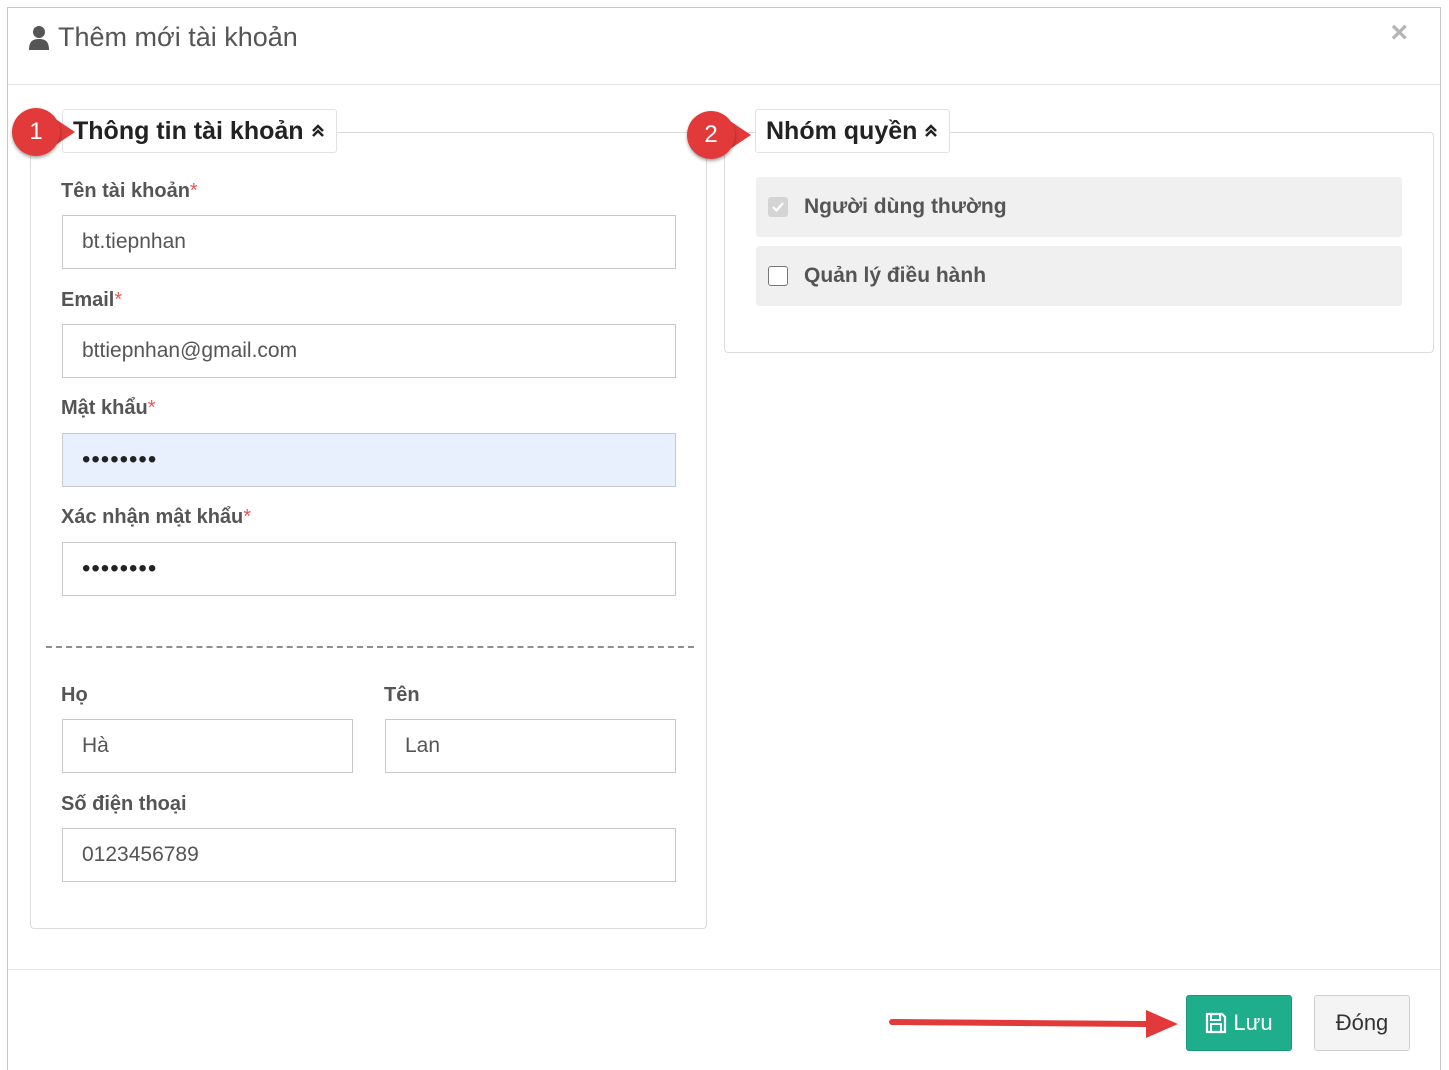  What do you see at coordinates (778, 276) in the screenshot?
I see `checkbox-manager` at bounding box center [778, 276].